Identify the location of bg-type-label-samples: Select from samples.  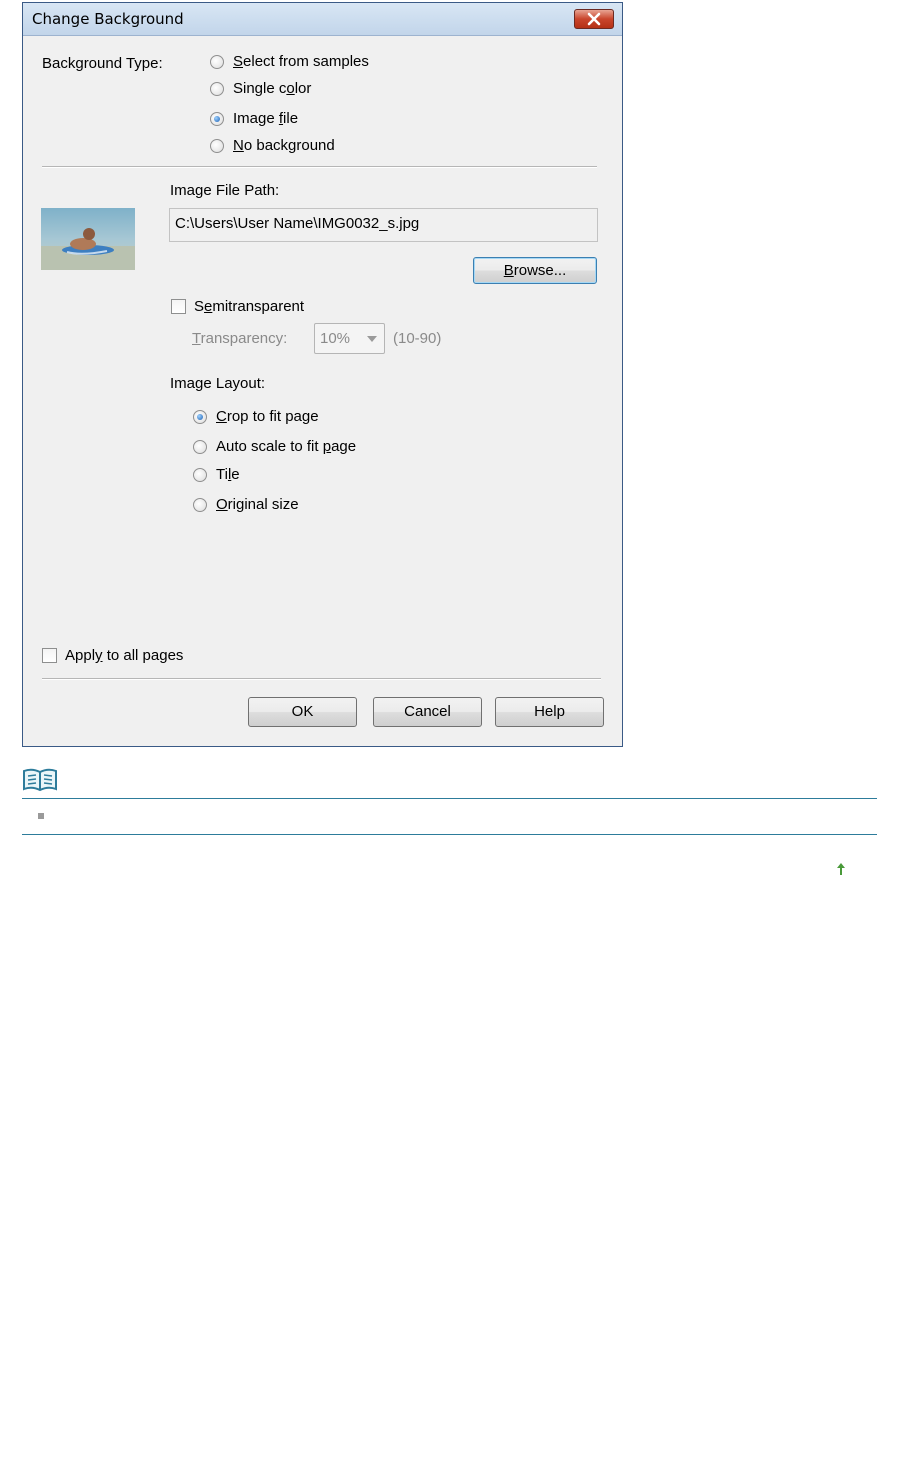
(301, 61).